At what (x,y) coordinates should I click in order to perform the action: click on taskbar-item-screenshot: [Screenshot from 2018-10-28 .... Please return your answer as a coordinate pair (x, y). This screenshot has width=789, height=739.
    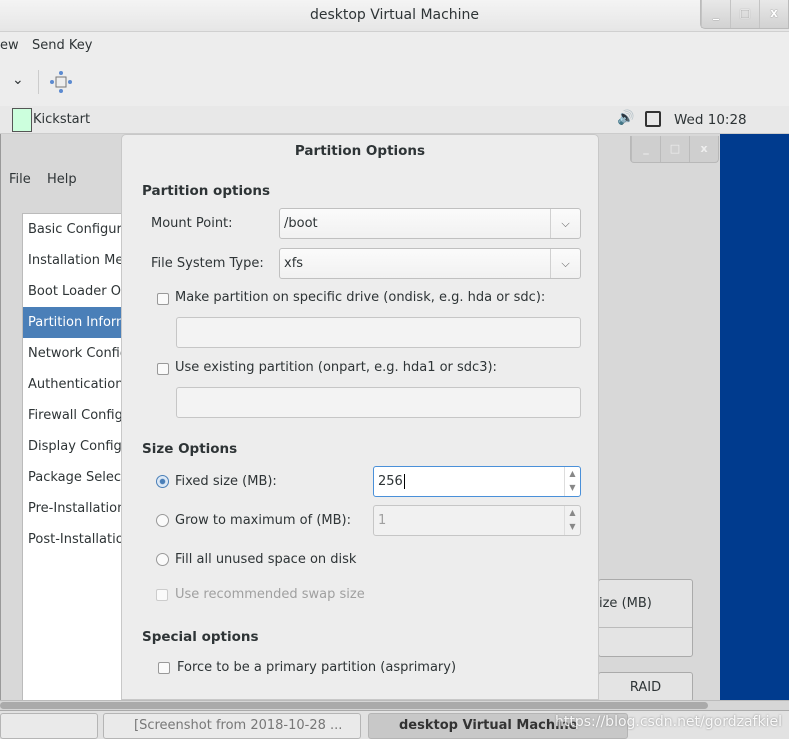
    Looking at the image, I should click on (232, 726).